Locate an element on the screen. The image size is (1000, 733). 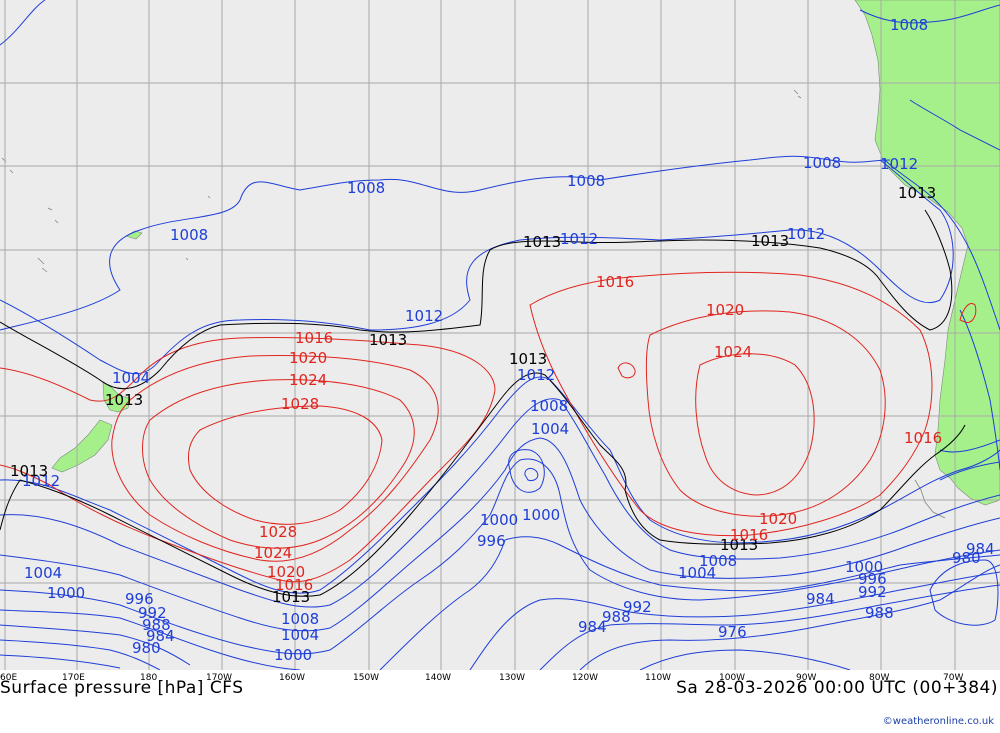
label-996-a: 996 is located at coordinates (491, 541).